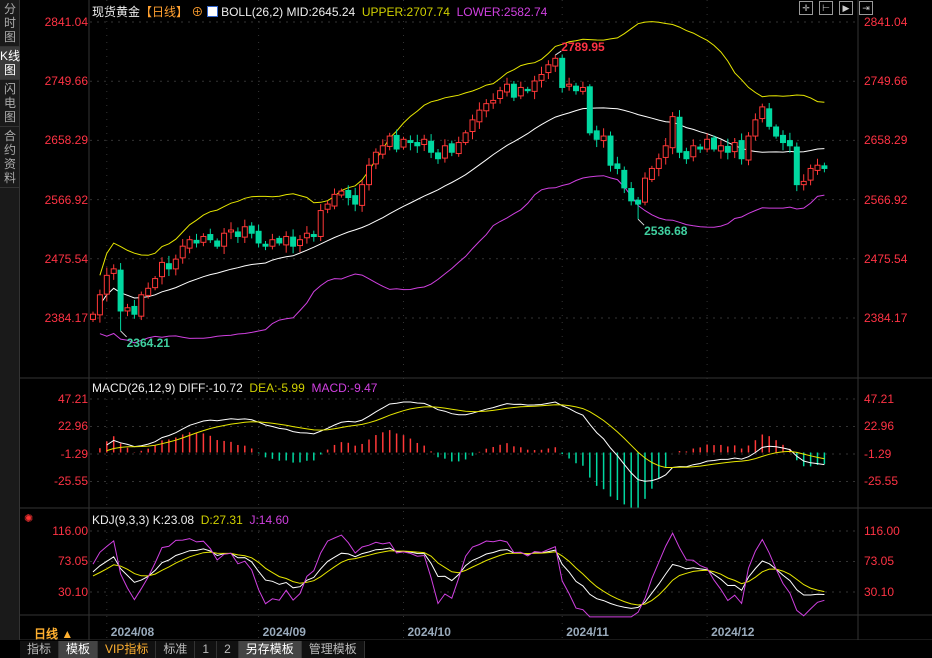 The image size is (932, 658). I want to click on bottom-tab: 1, so click(206, 649).